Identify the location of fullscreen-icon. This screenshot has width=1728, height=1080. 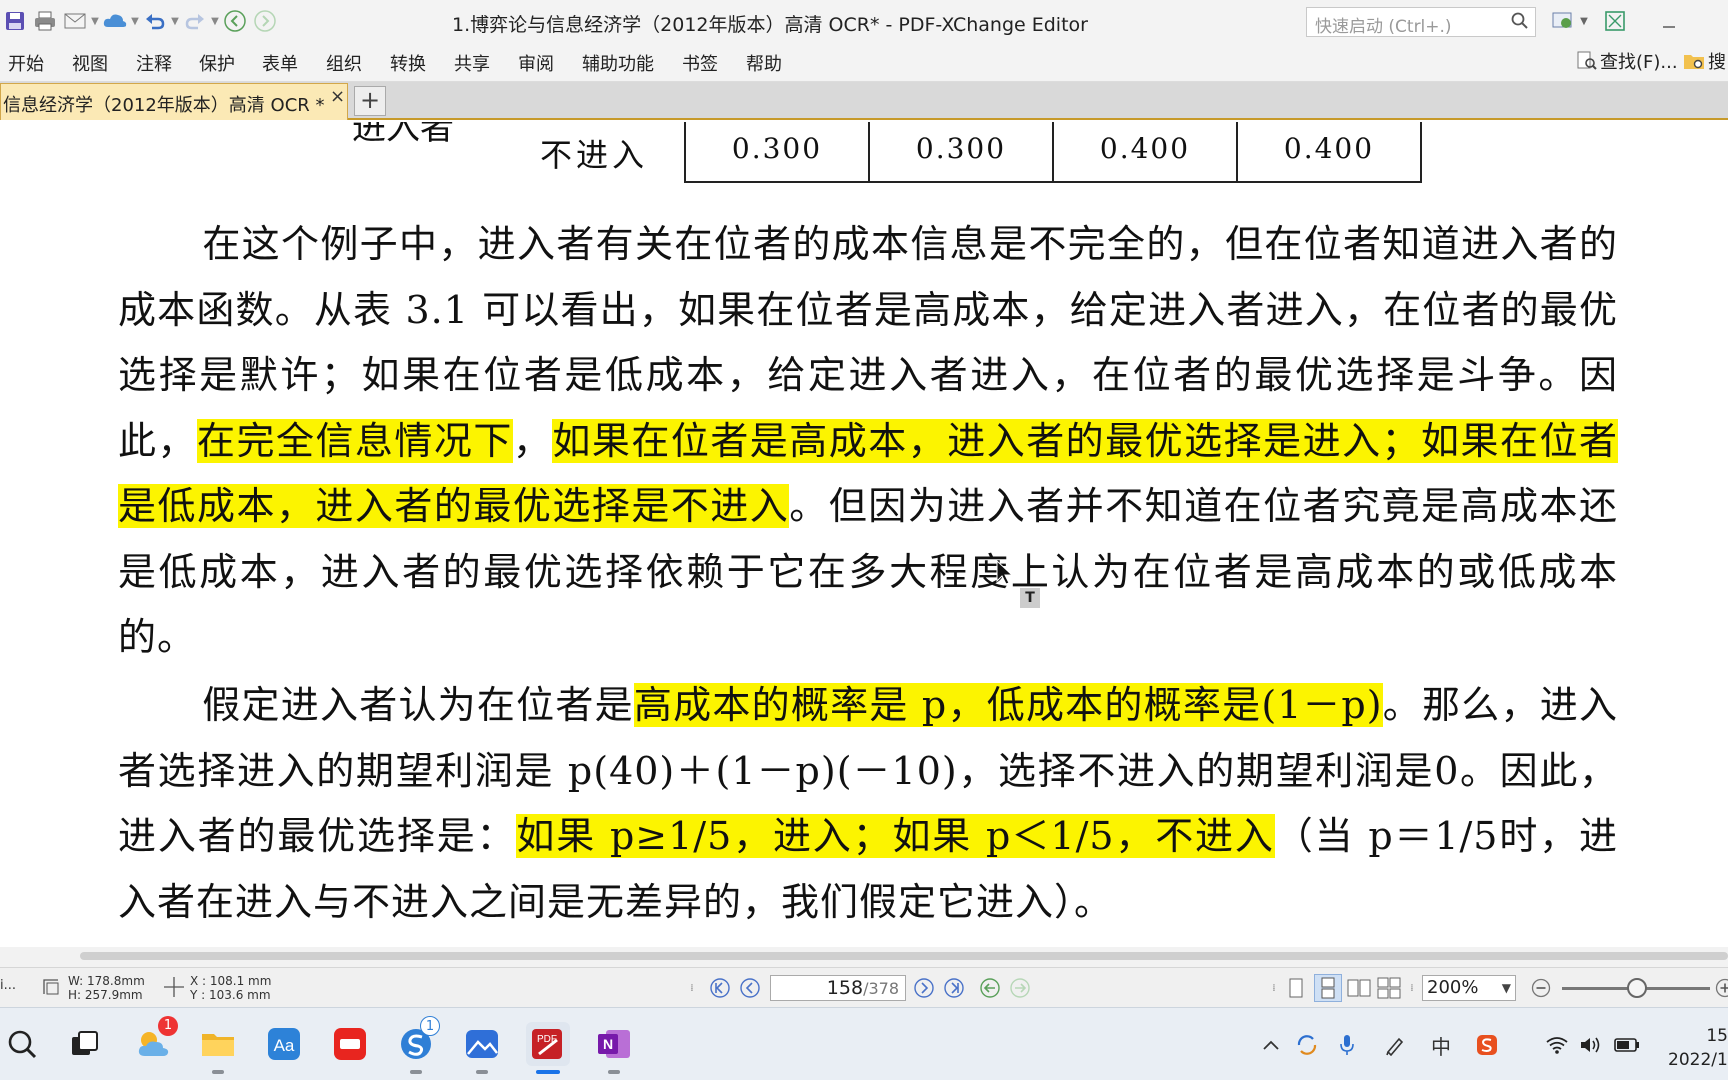
(1615, 21).